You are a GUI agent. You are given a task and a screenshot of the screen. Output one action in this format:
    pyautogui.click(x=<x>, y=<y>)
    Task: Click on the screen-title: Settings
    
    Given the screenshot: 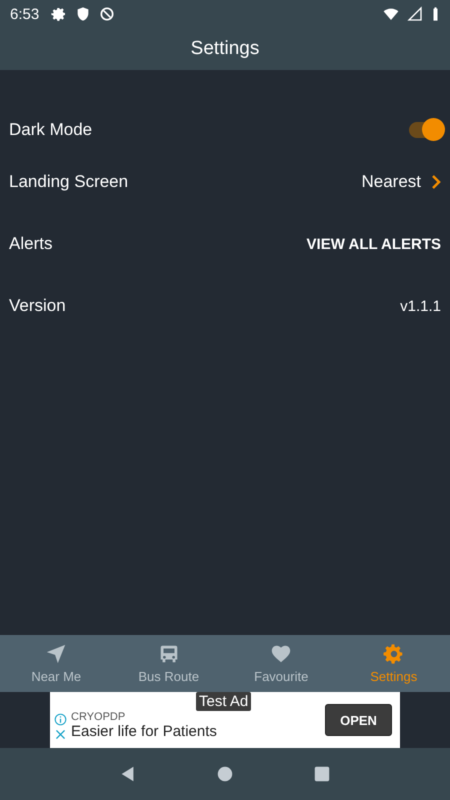 What is the action you would take?
    pyautogui.click(x=225, y=49)
    